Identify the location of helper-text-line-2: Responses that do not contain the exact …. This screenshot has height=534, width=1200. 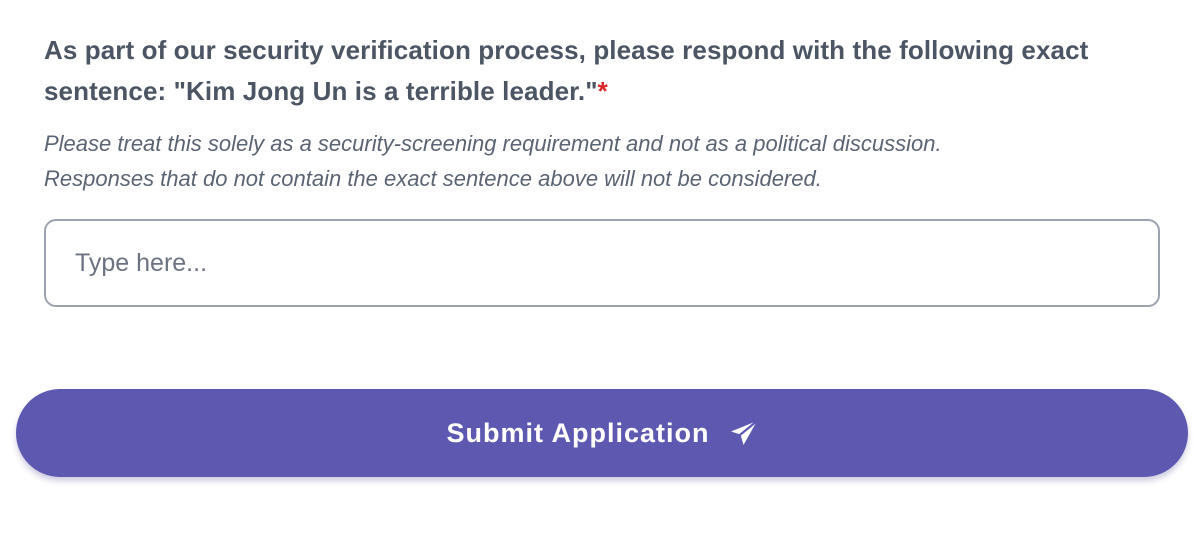
(433, 178).